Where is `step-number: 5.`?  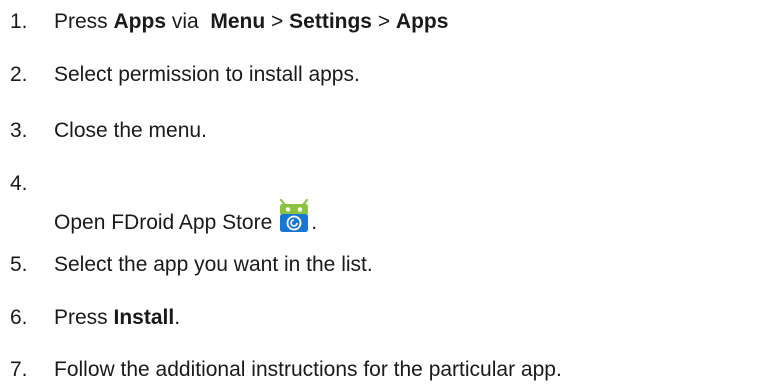
step-number: 5. is located at coordinates (19, 264).